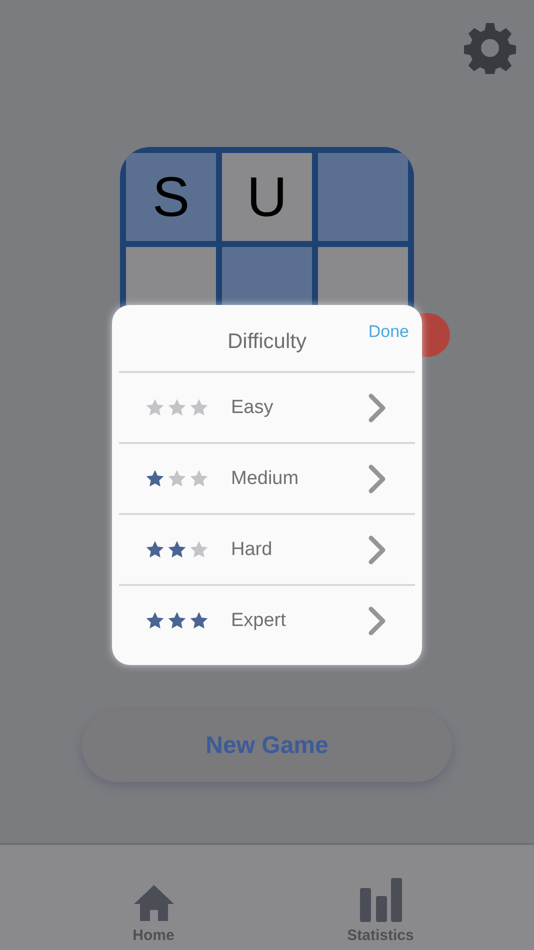 The image size is (534, 950). What do you see at coordinates (259, 621) in the screenshot?
I see `difficulty-label: Expert` at bounding box center [259, 621].